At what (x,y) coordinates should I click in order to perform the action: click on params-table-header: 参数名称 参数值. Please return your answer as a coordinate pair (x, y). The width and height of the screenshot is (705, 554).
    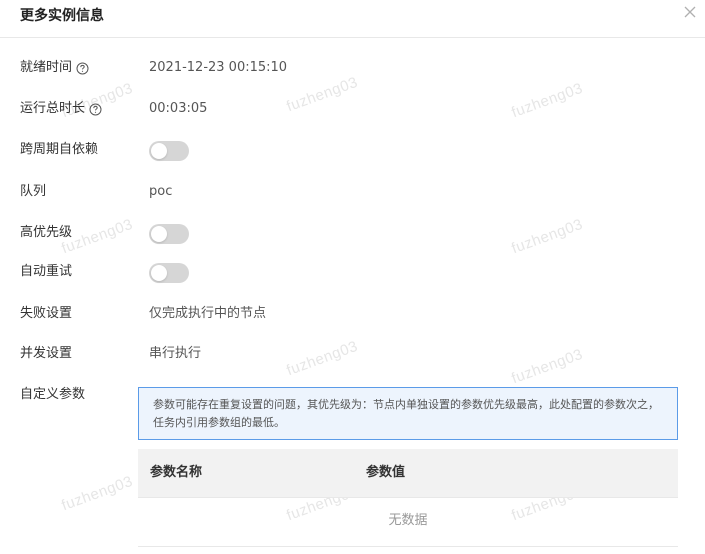
    Looking at the image, I should click on (408, 473).